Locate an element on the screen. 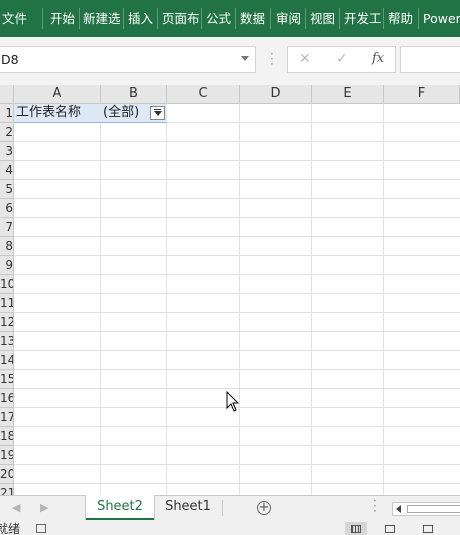  chevron-down-icon is located at coordinates (245, 58).